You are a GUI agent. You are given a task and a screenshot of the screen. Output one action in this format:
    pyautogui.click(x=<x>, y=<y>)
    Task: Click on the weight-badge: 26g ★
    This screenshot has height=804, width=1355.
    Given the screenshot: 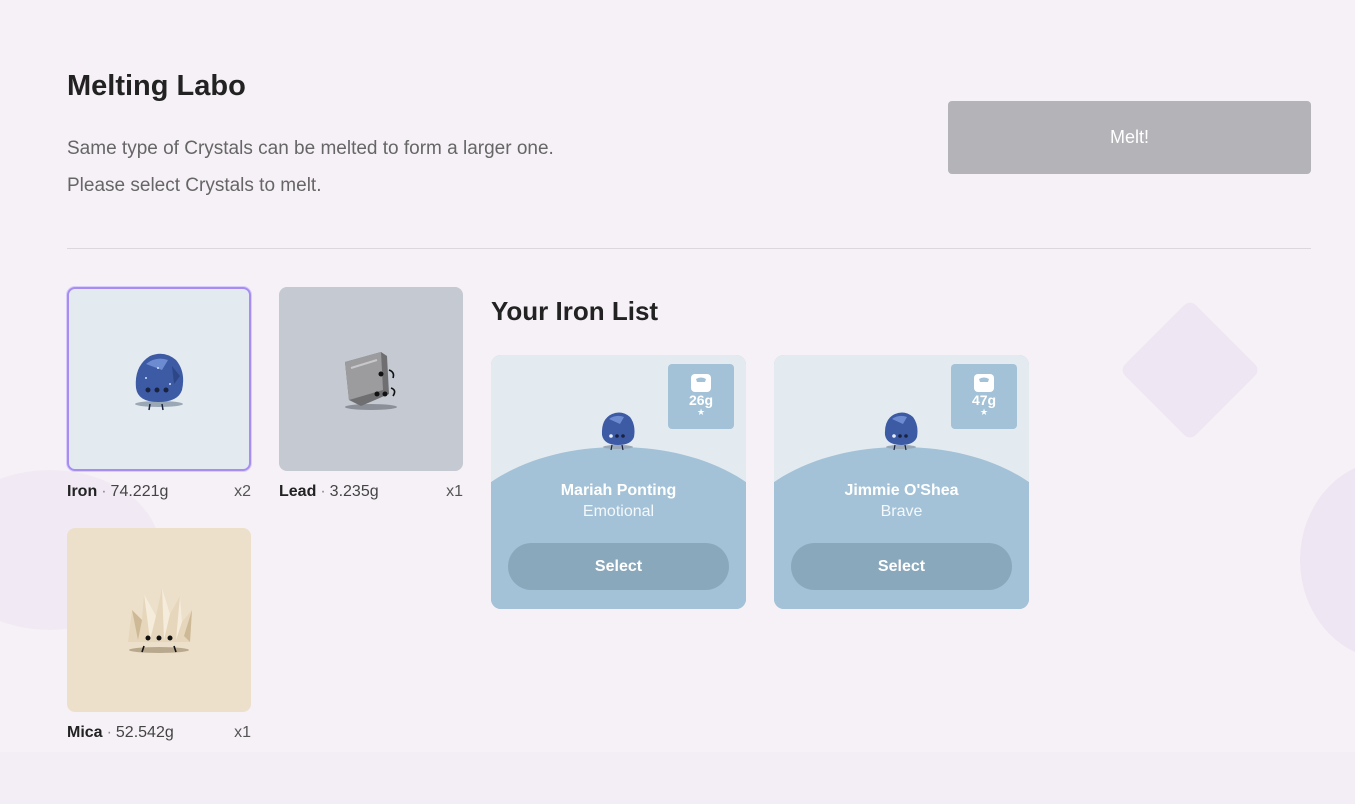 What is the action you would take?
    pyautogui.click(x=701, y=396)
    